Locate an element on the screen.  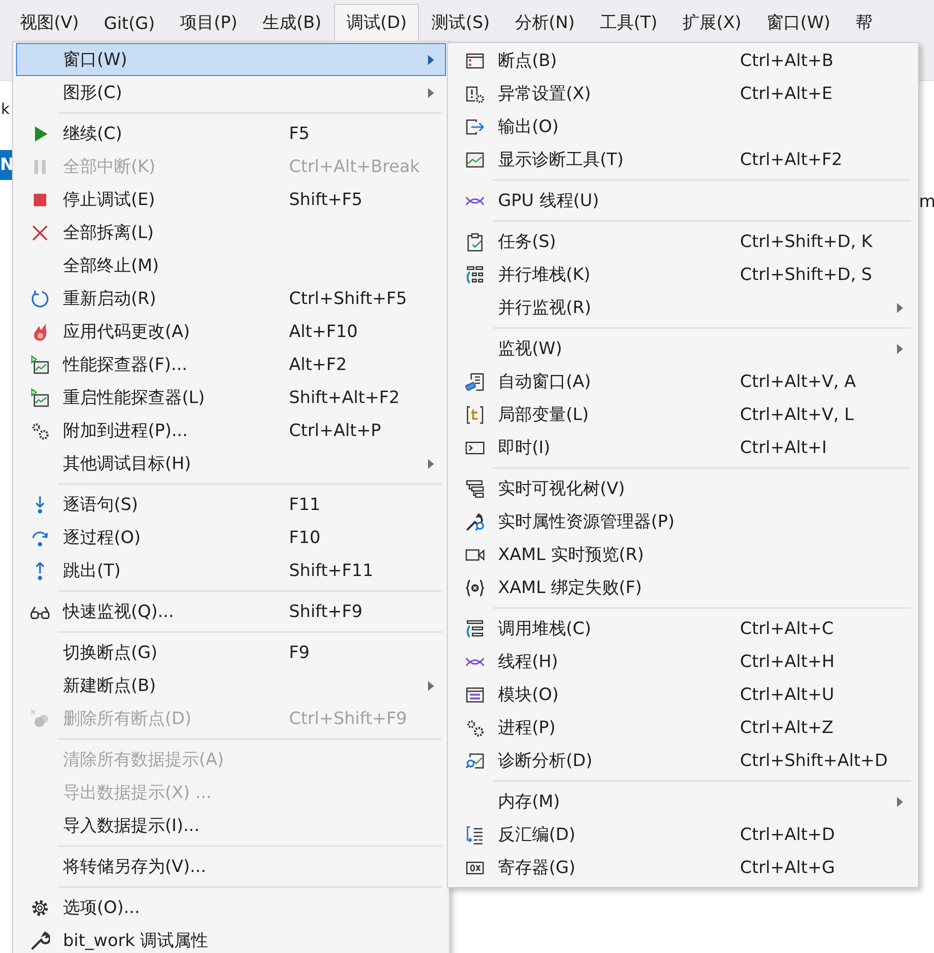
menu-item: 逐过程(O) F10 is located at coordinates (231, 537).